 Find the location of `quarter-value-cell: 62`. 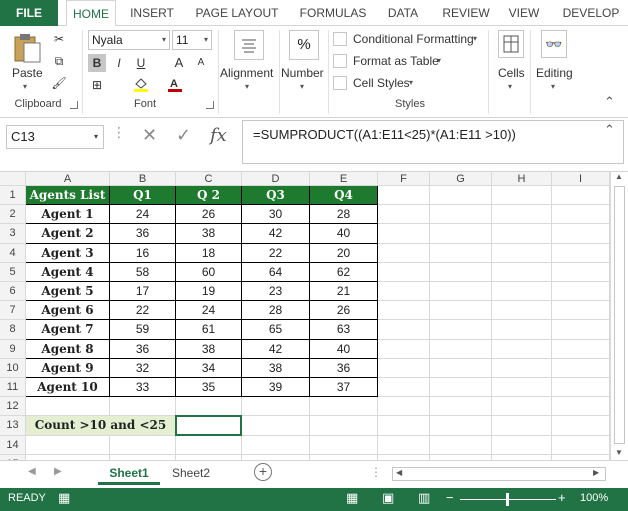

quarter-value-cell: 62 is located at coordinates (344, 272).